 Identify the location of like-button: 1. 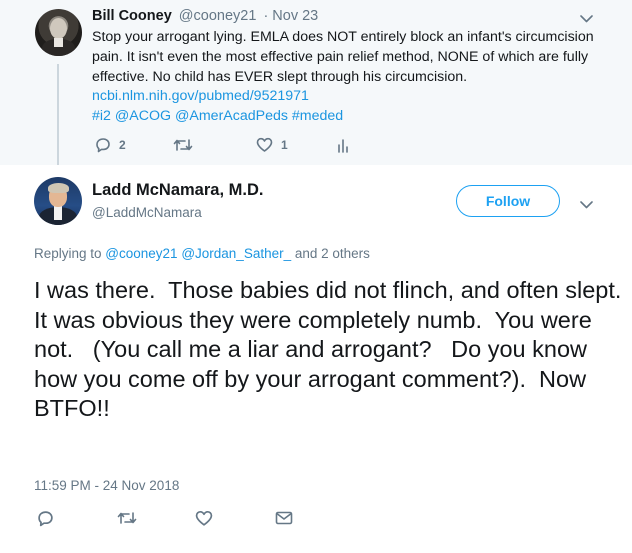
(272, 145).